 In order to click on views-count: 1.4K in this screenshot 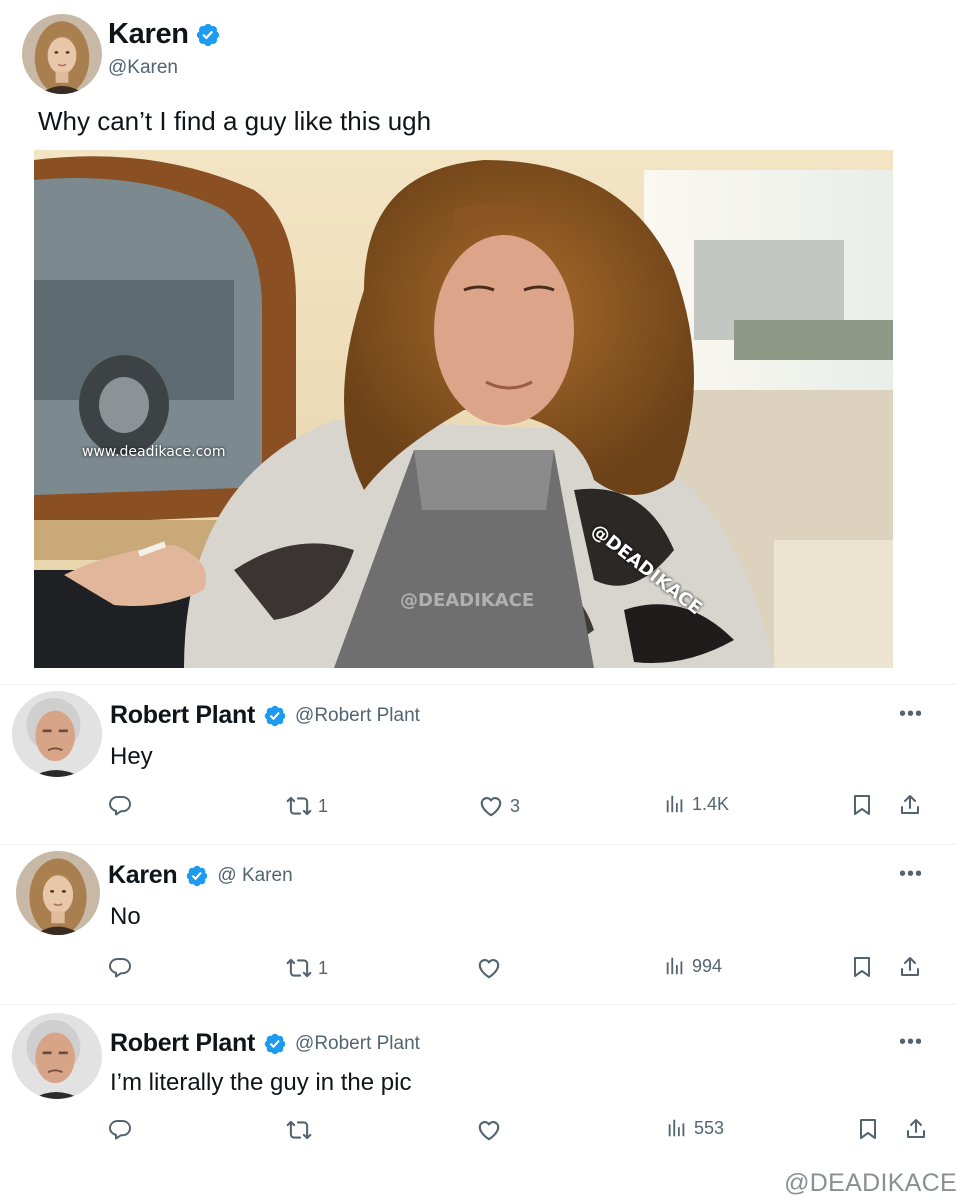, I will do `click(711, 803)`.